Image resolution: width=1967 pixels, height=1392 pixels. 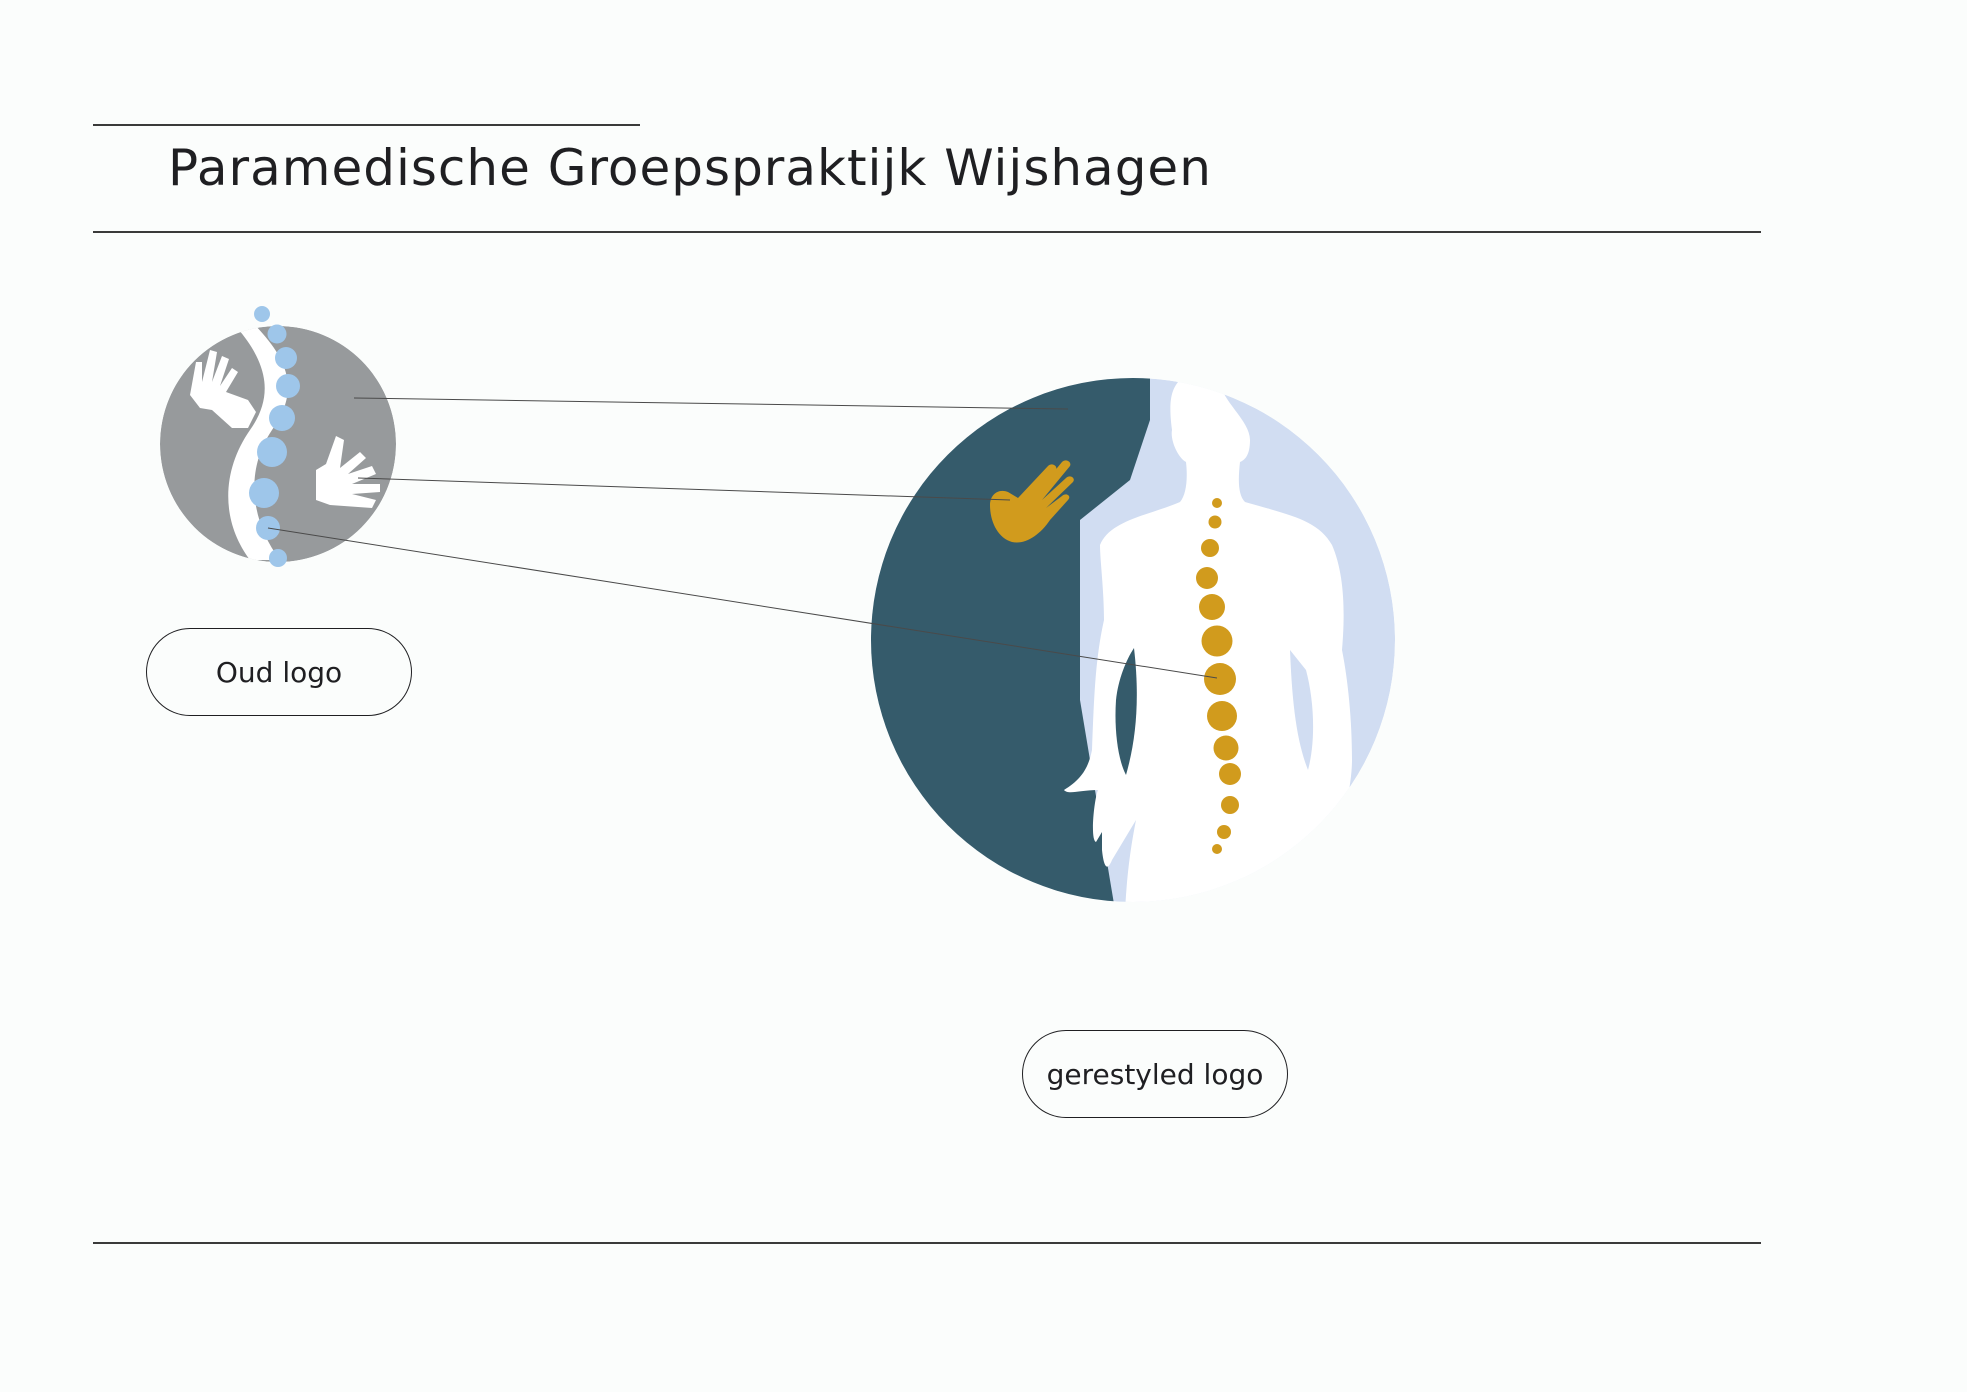 I want to click on connector-line-circle, so click(x=711, y=403).